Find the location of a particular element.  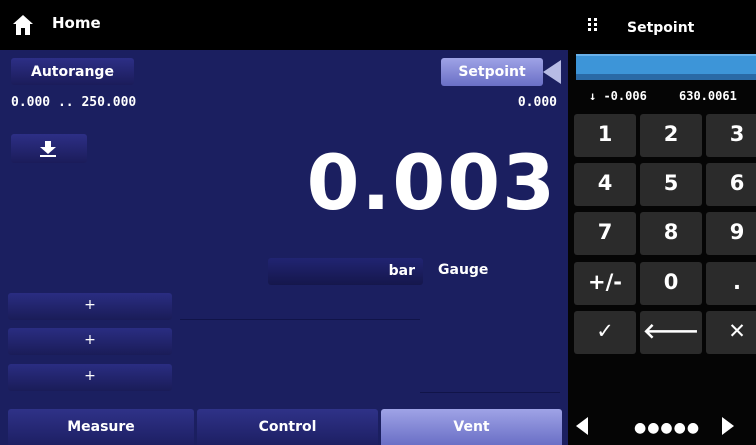

setpoint-button: Setpoint is located at coordinates (492, 72).